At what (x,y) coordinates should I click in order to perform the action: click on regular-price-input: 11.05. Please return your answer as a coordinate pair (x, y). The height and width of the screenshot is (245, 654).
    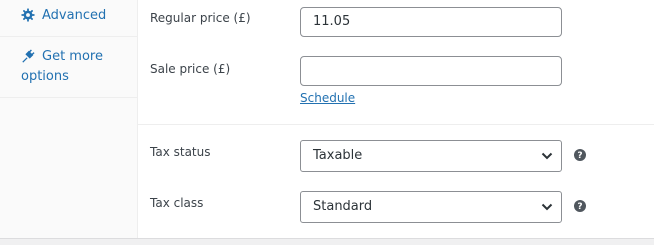
    Looking at the image, I should click on (431, 22).